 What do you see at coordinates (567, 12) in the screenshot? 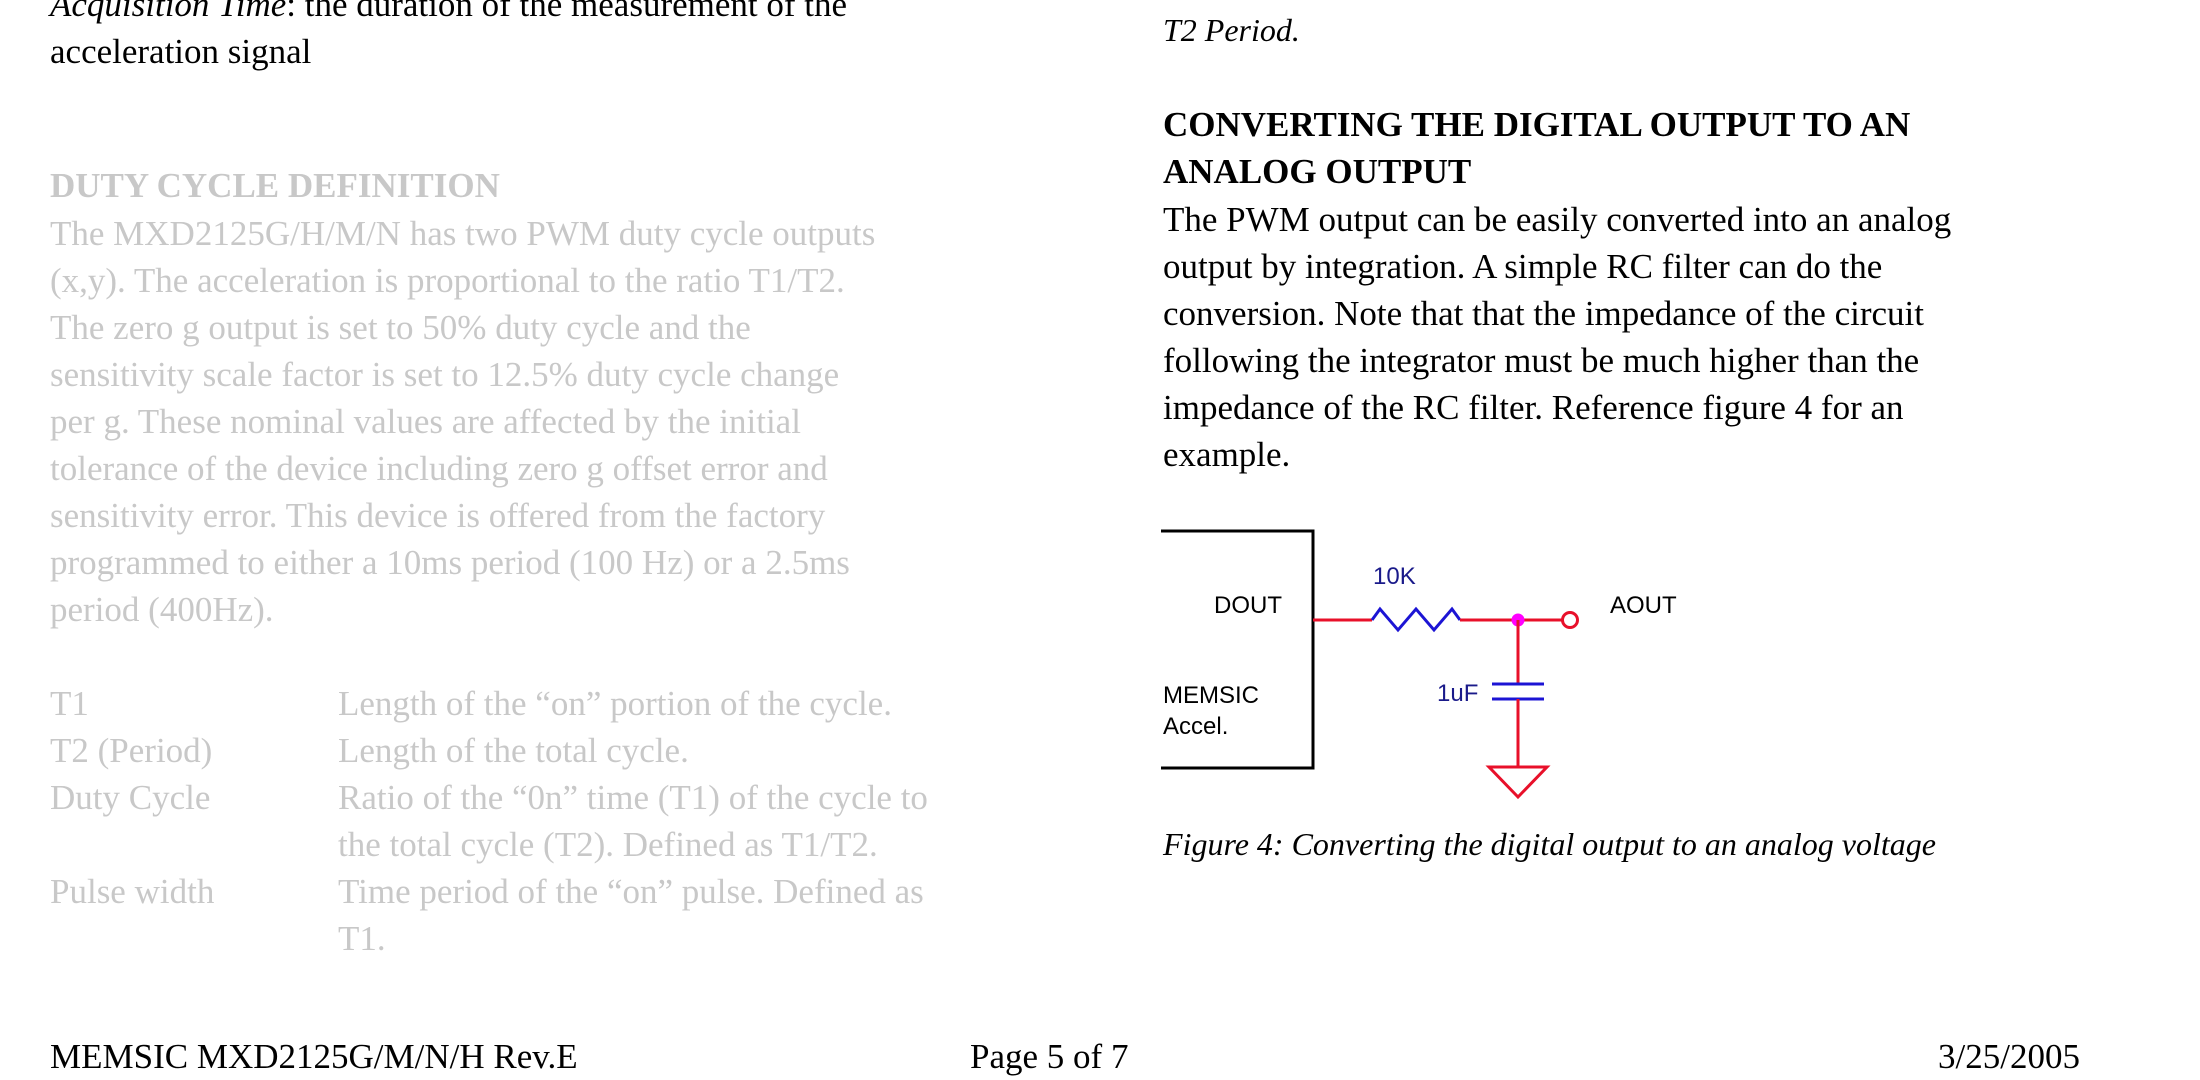
I see `acquisition-time-text: : the duration of the measurement of the` at bounding box center [567, 12].